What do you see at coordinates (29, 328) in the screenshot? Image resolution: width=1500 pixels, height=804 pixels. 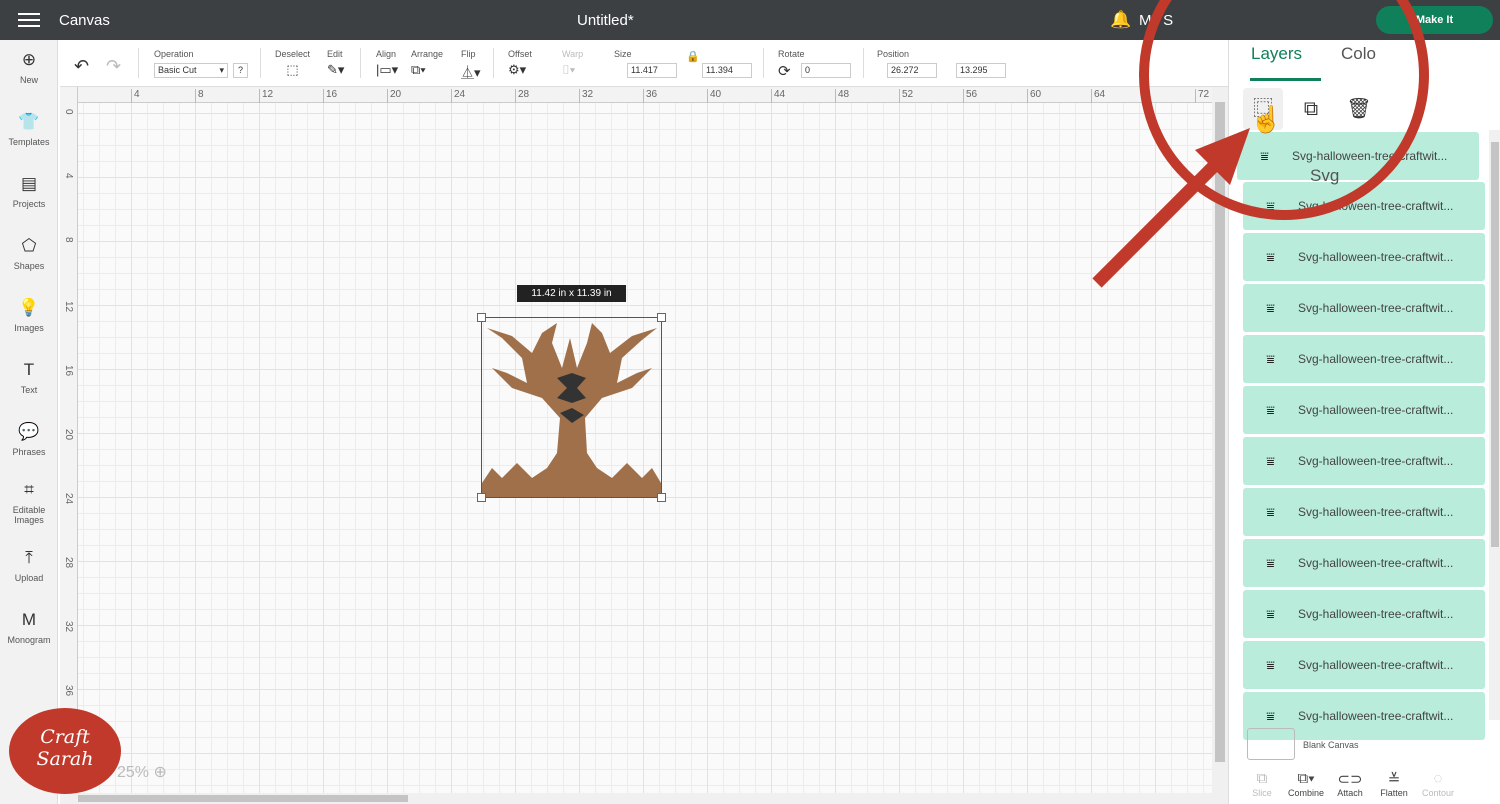 I see `sidebar-label: Images` at bounding box center [29, 328].